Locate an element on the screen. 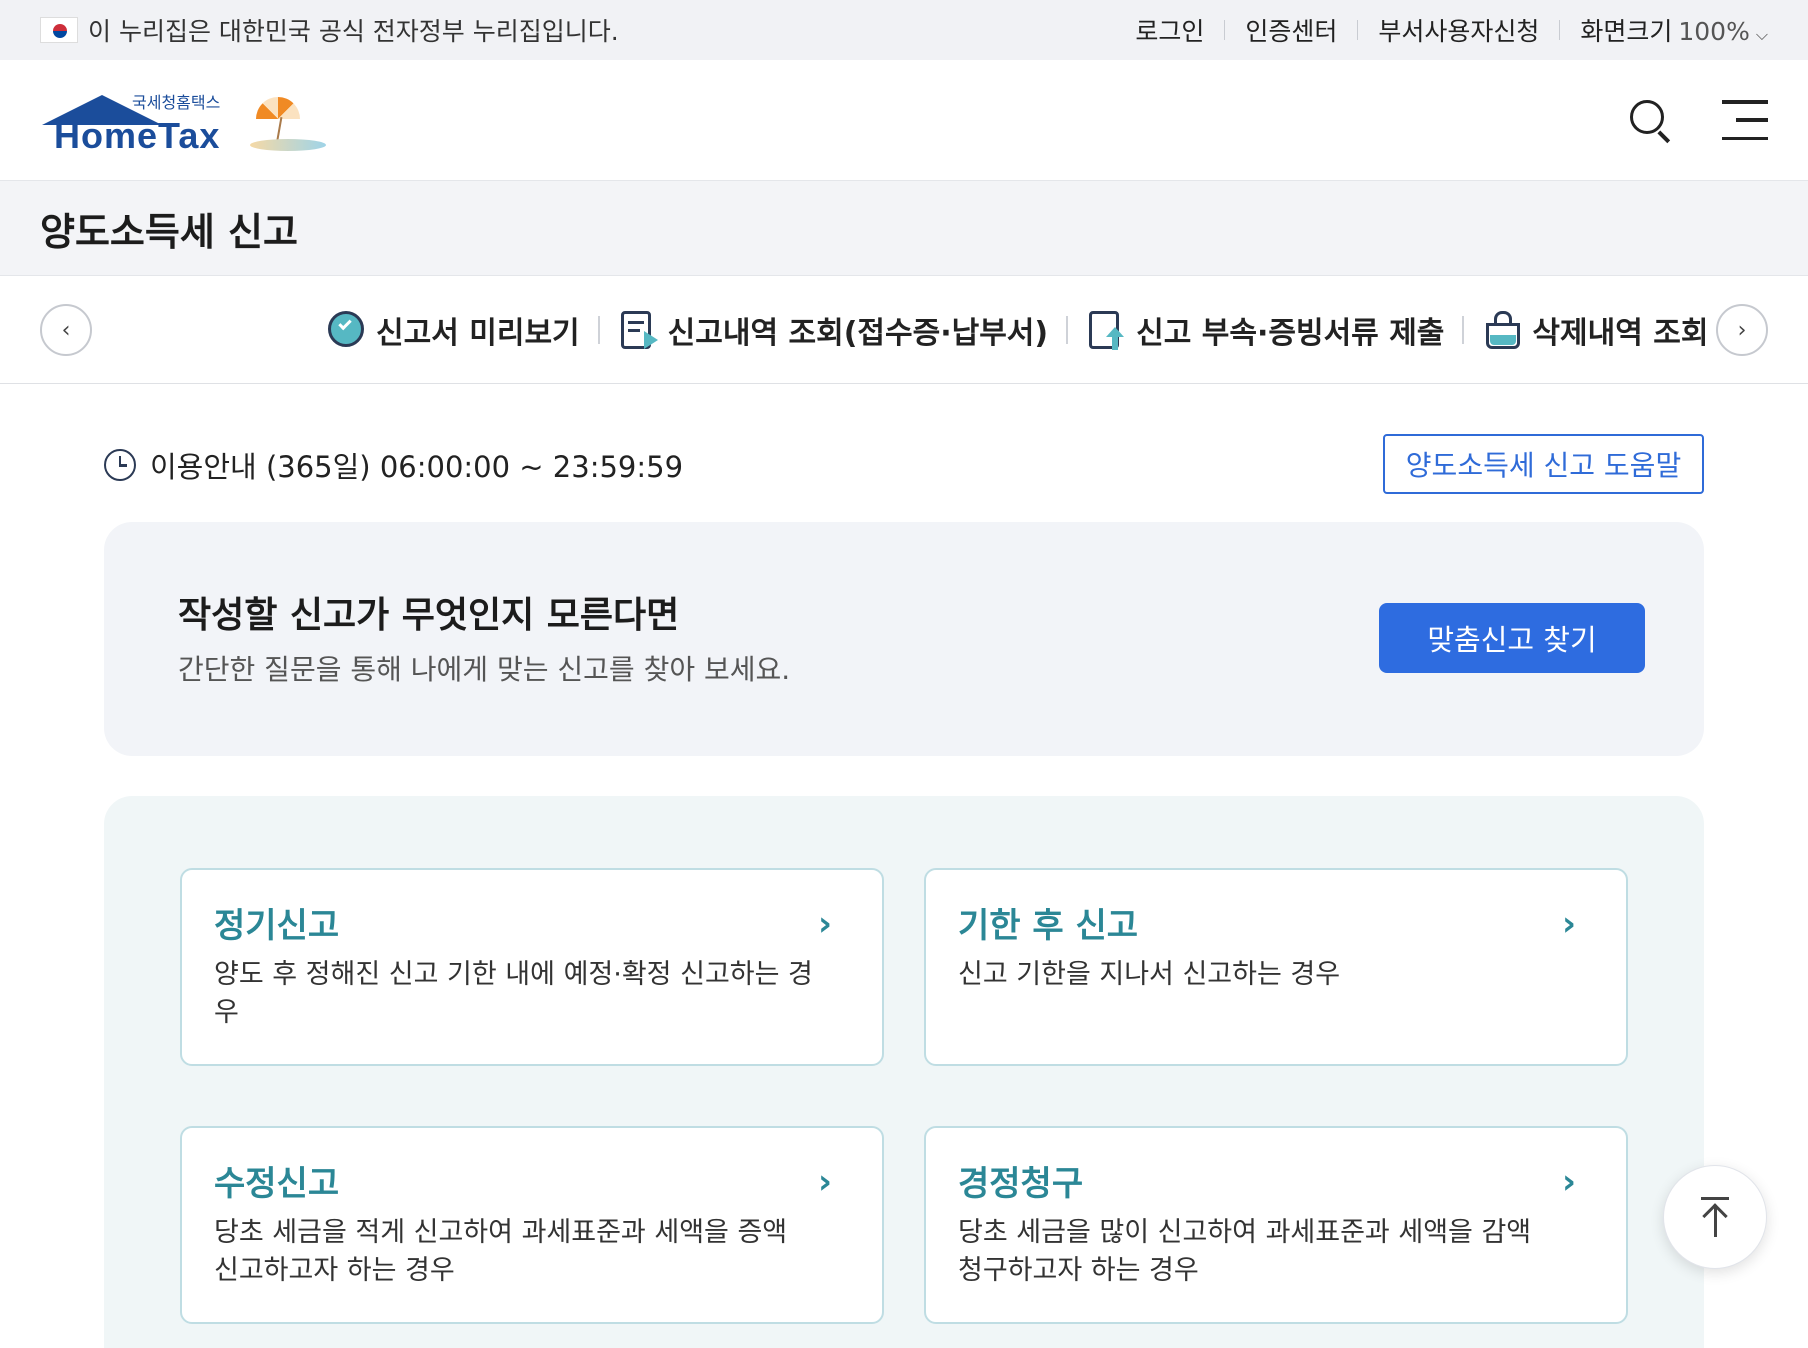 This screenshot has height=1348, width=1808. quick-item-label: 신고내역 조회(접수증·납부서) is located at coordinates (858, 333).